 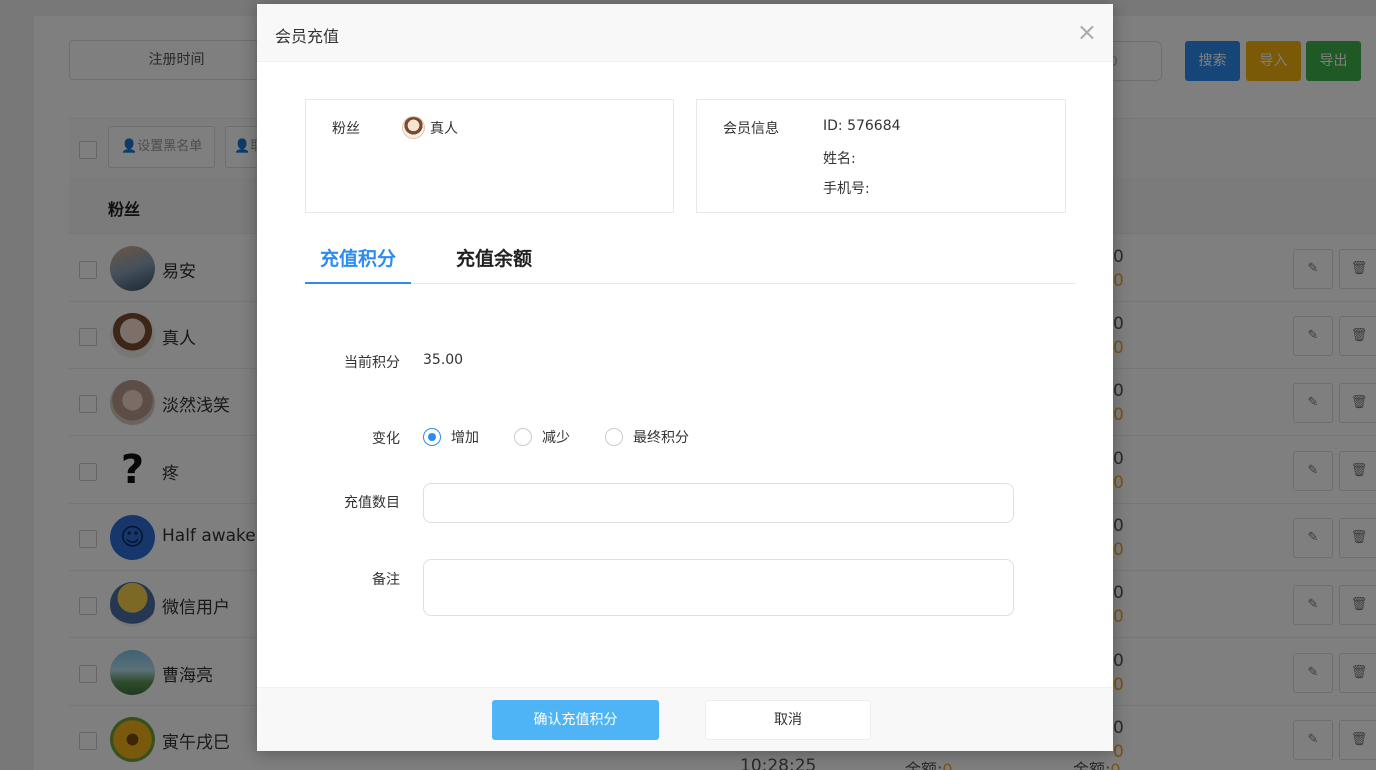 What do you see at coordinates (494, 257) in the screenshot?
I see `tab-recharge-balance: 充值余额` at bounding box center [494, 257].